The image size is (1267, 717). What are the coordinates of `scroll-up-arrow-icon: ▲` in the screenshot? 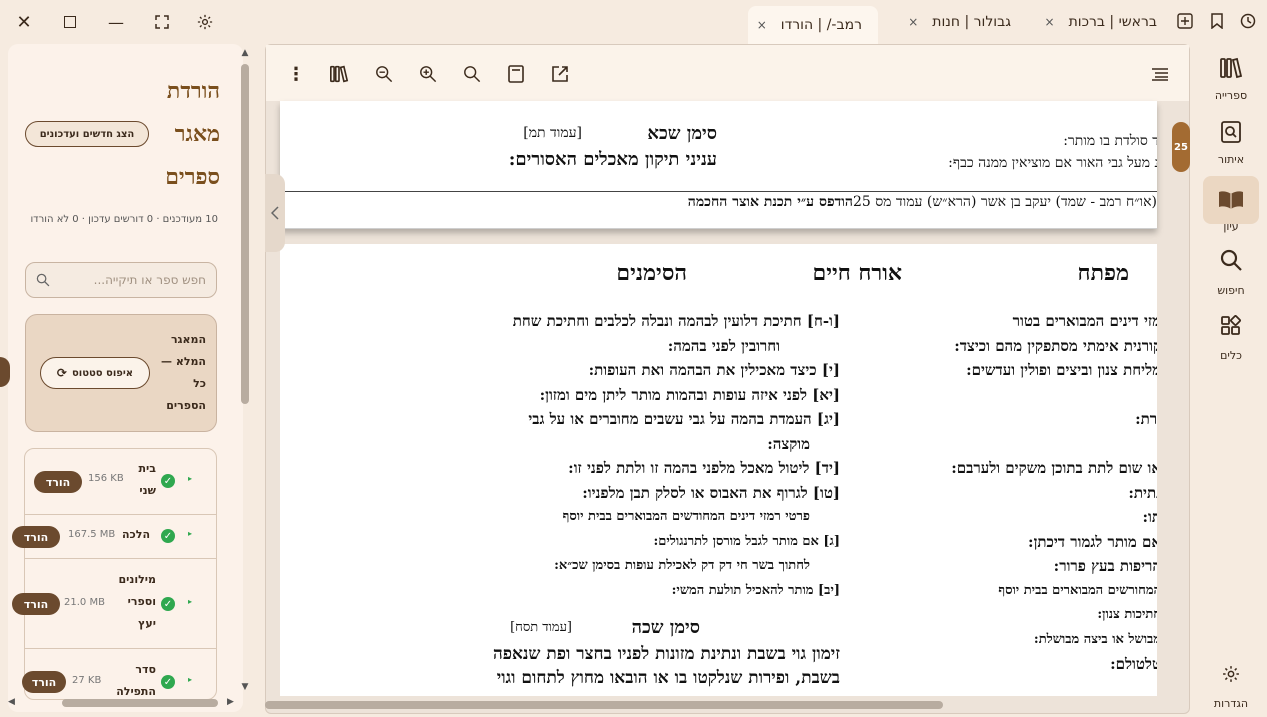 It's located at (245, 54).